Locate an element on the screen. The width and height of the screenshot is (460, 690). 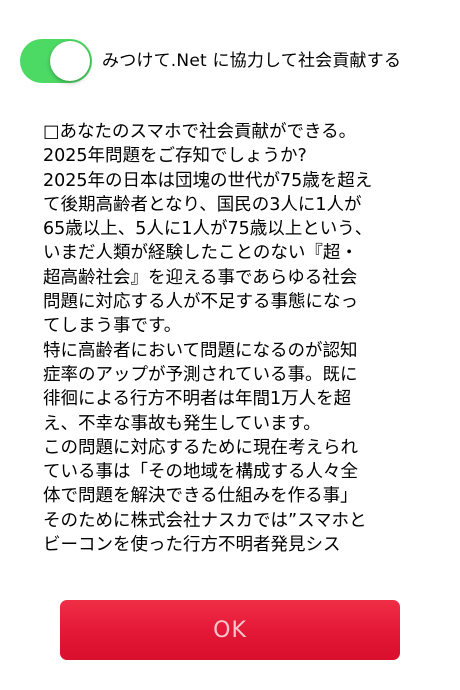
notice-line: 2025年問題をご存知でしょうか? is located at coordinates (175, 156).